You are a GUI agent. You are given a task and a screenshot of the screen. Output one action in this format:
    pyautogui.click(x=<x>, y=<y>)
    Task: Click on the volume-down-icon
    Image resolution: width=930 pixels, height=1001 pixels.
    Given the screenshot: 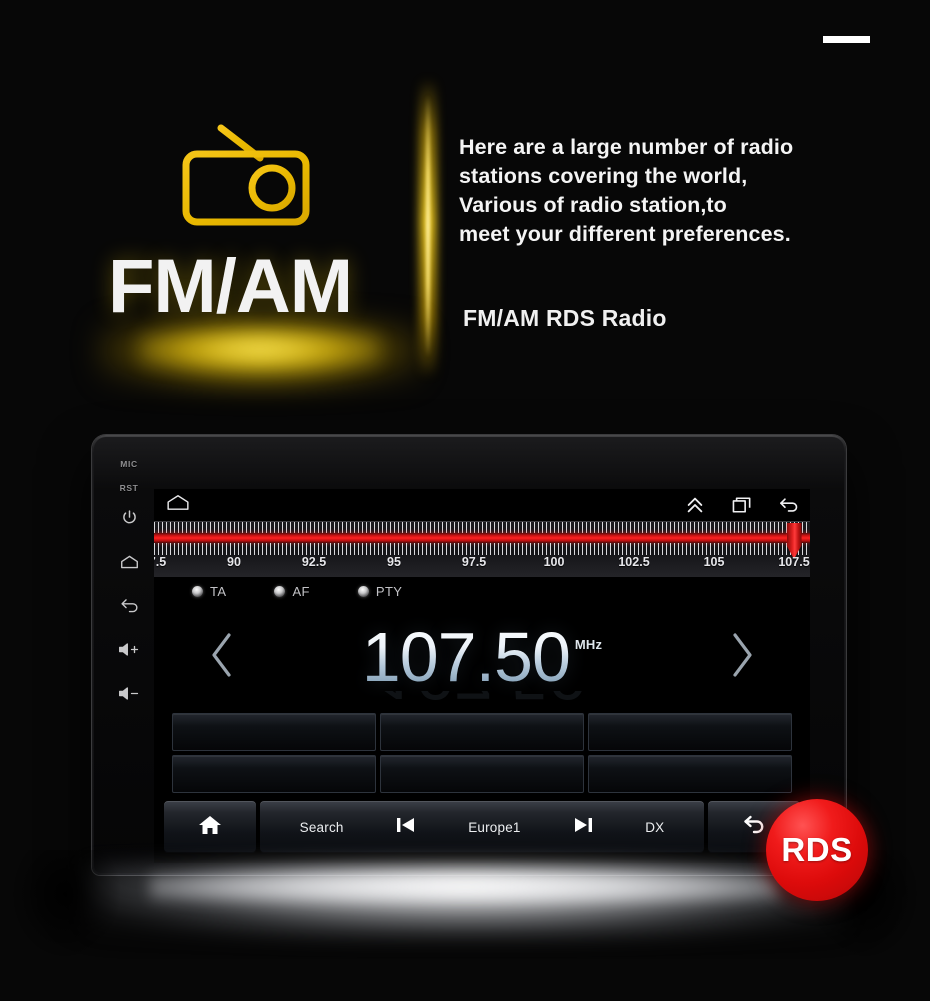 What is the action you would take?
    pyautogui.click(x=129, y=696)
    